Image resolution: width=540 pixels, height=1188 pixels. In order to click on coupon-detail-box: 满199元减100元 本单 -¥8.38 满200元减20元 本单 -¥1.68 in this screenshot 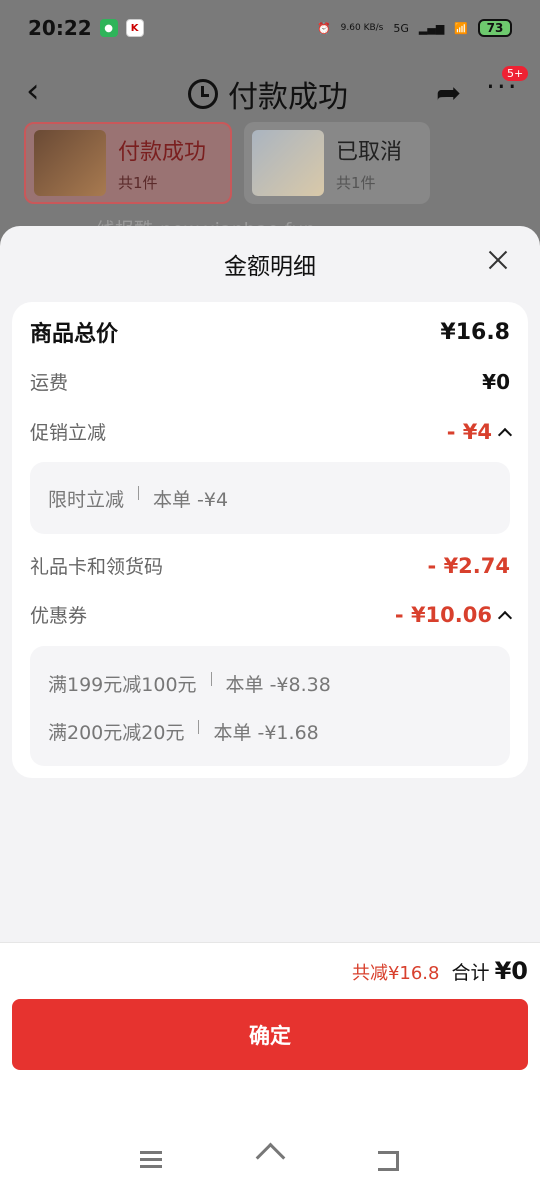, I will do `click(270, 706)`.